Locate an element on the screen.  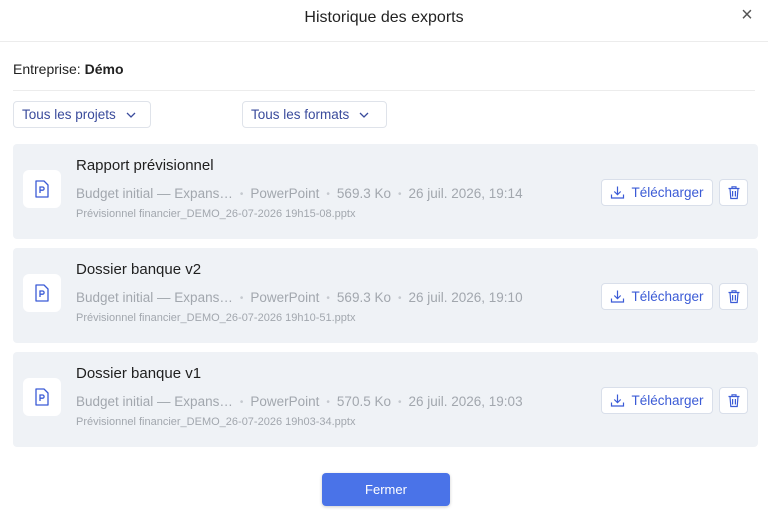
company-name: Démo is located at coordinates (104, 69).